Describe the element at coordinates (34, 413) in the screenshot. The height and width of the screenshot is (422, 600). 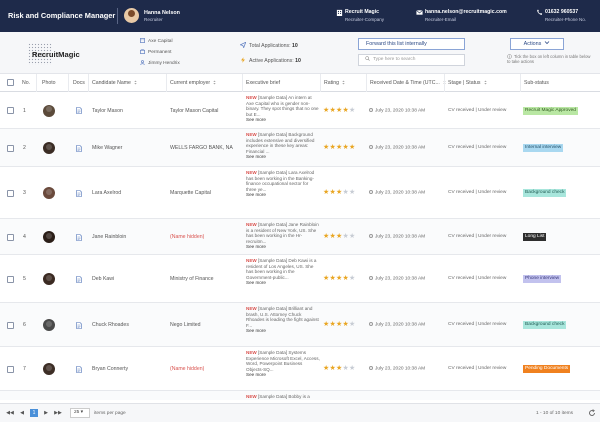
I see `current-page: 1` at that location.